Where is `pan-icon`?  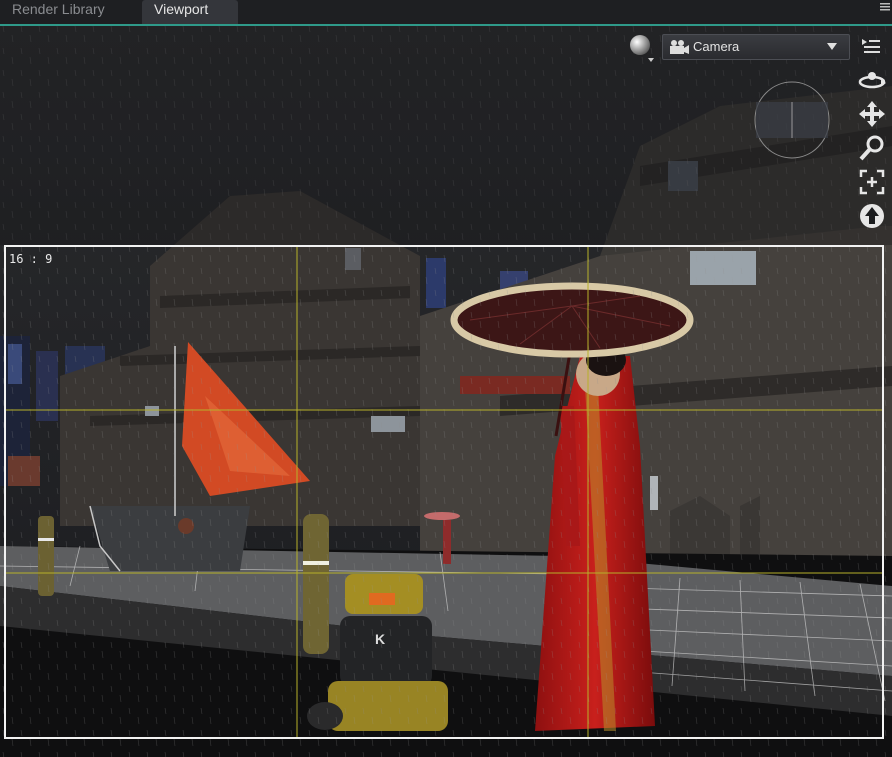 pan-icon is located at coordinates (872, 114).